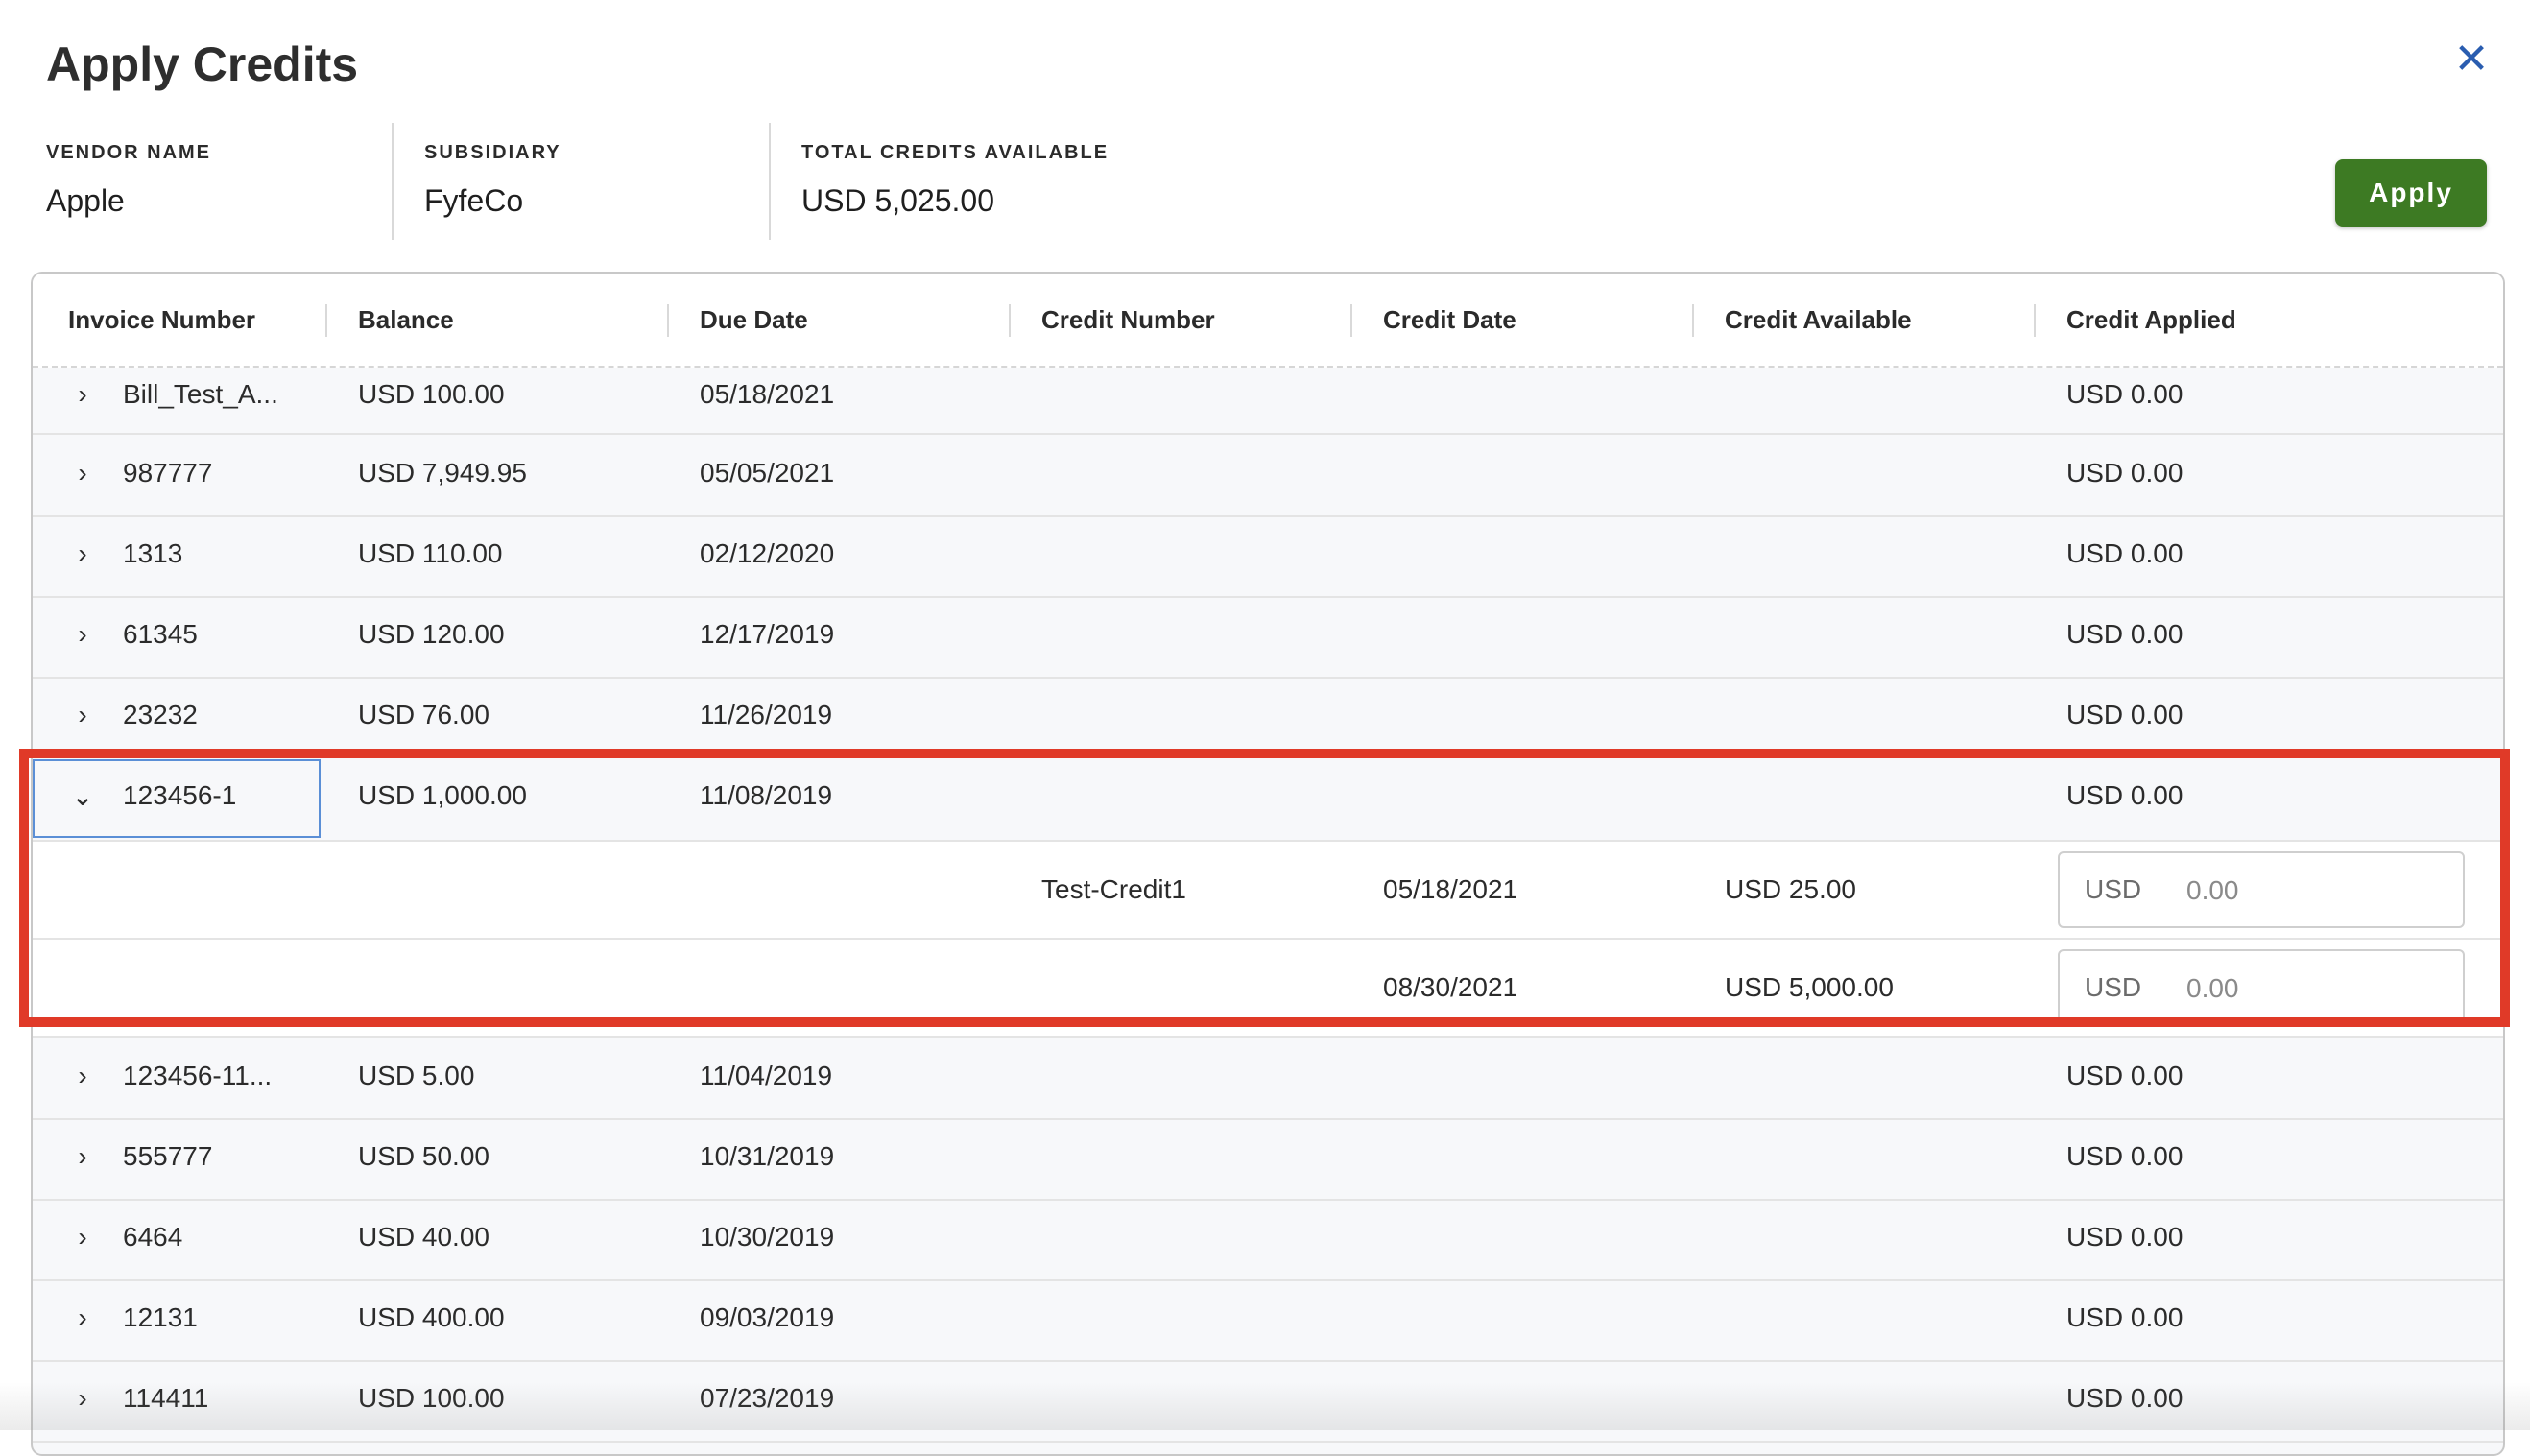  What do you see at coordinates (1268, 557) in the screenshot?
I see `table-row: › 1313 USD 110.00 02/12/2020 USD 0.00` at bounding box center [1268, 557].